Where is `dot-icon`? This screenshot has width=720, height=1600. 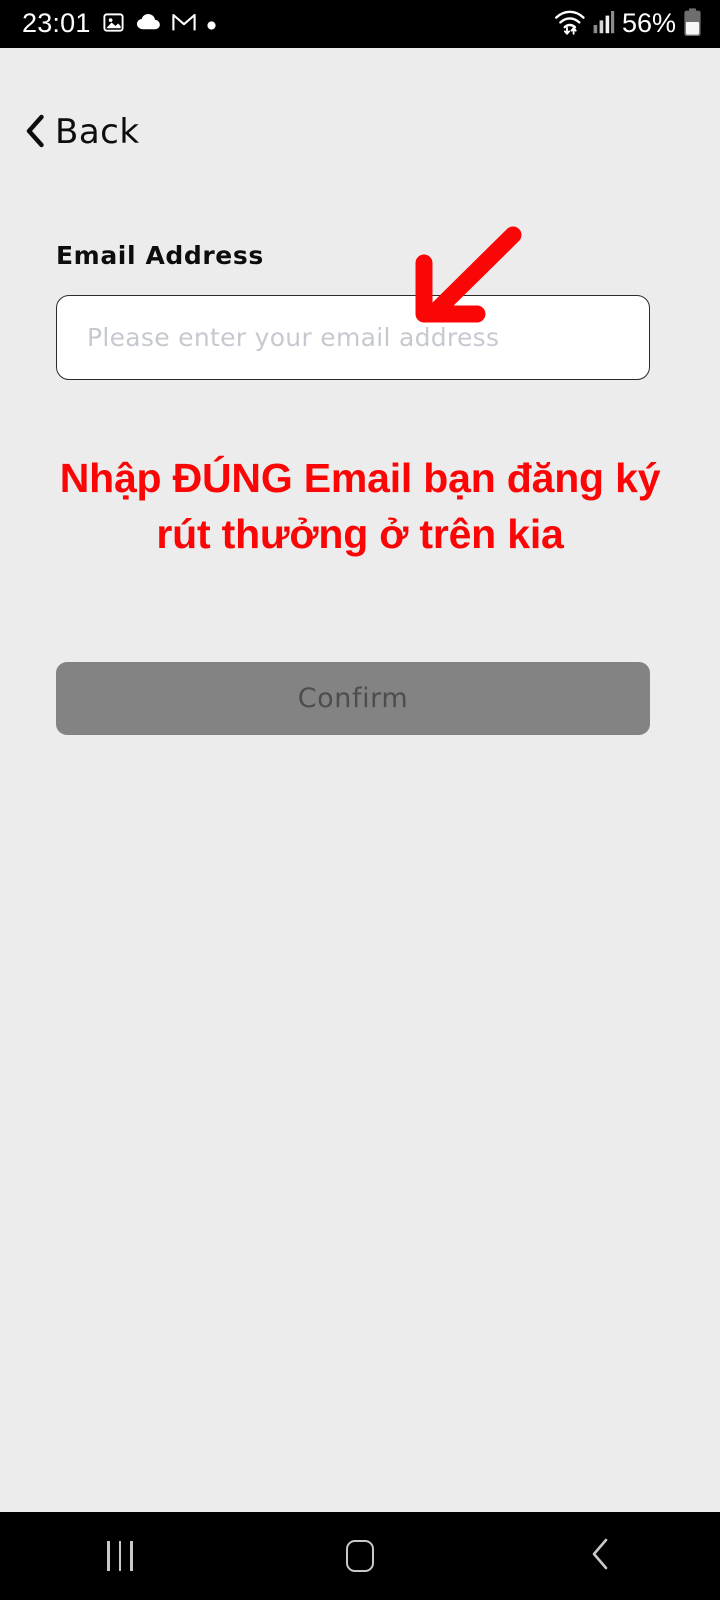 dot-icon is located at coordinates (211, 24).